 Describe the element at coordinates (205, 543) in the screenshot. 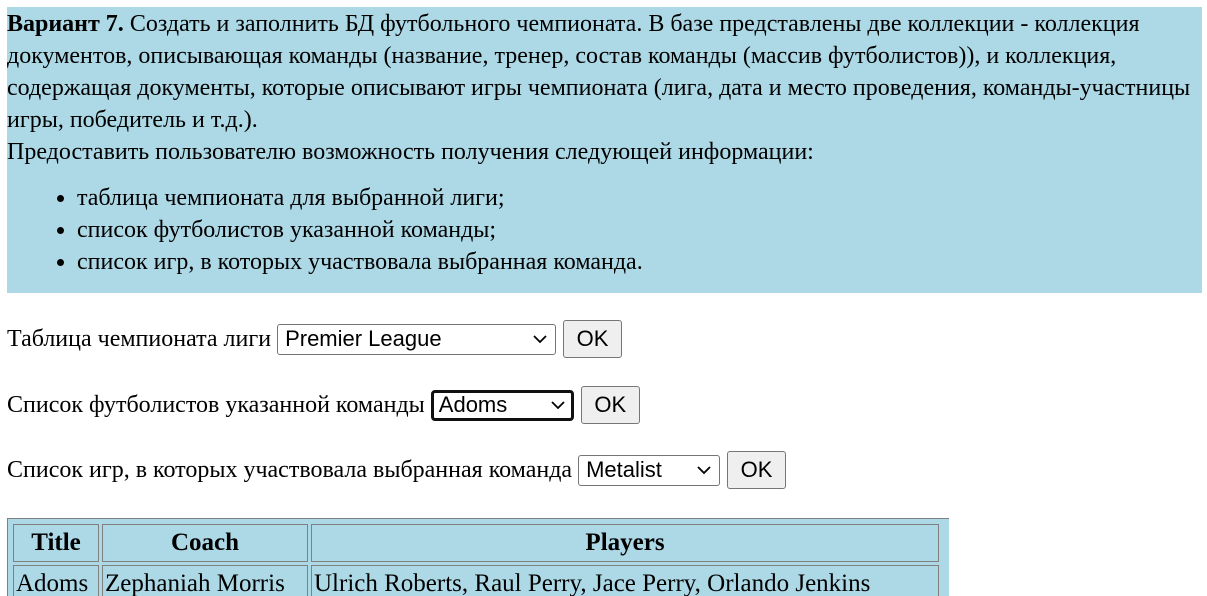

I see `column-header-coach: Coach` at that location.